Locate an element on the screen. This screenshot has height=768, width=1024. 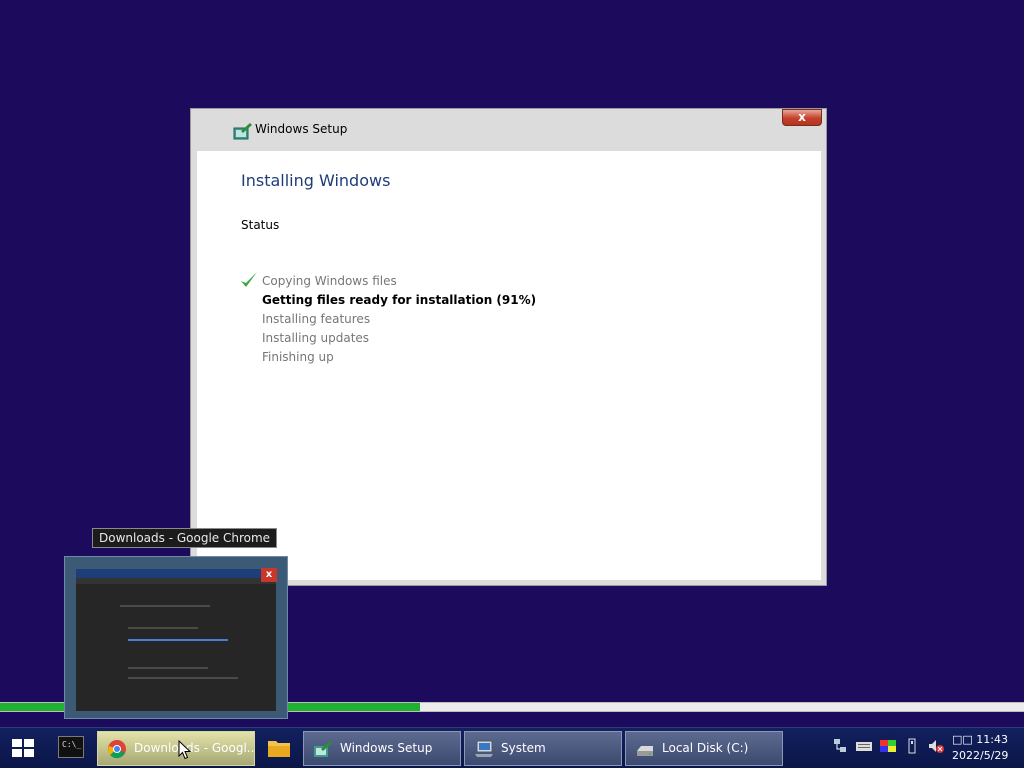
chrome-window-thumbnail is located at coordinates (176, 640).